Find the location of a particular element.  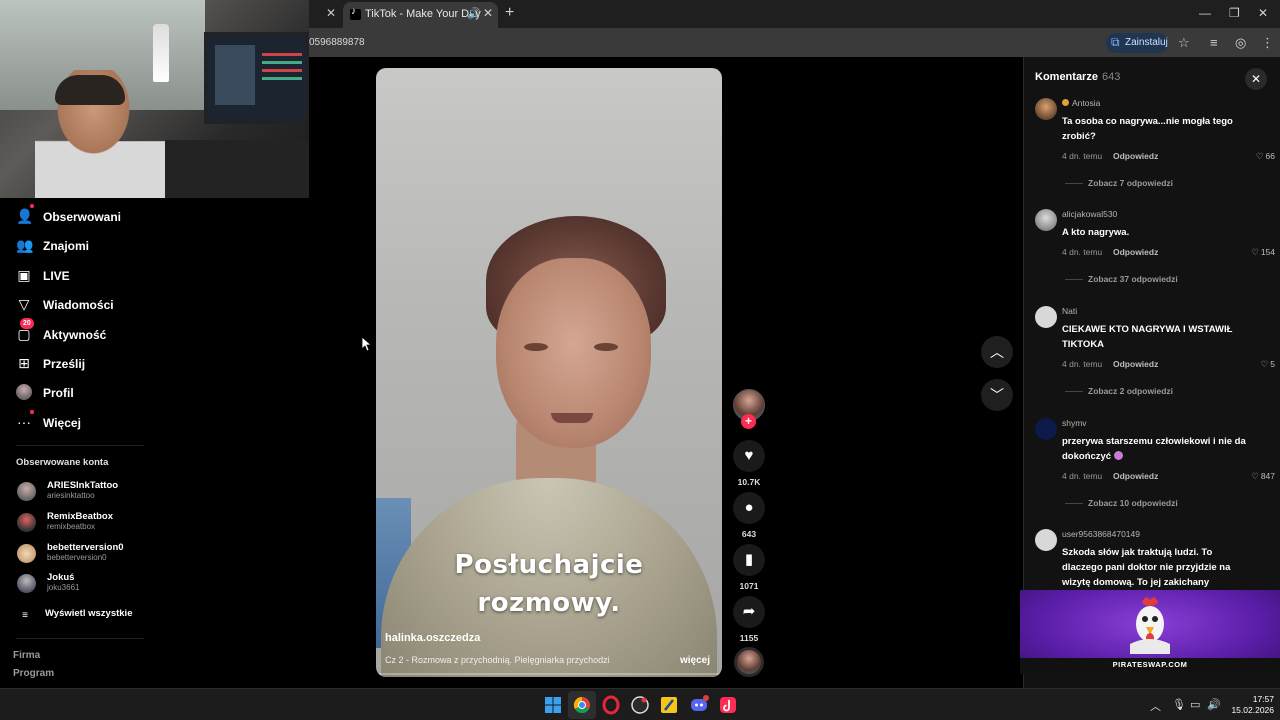

install-app-button: Zainstaluj is located at coordinates (1137, 43).